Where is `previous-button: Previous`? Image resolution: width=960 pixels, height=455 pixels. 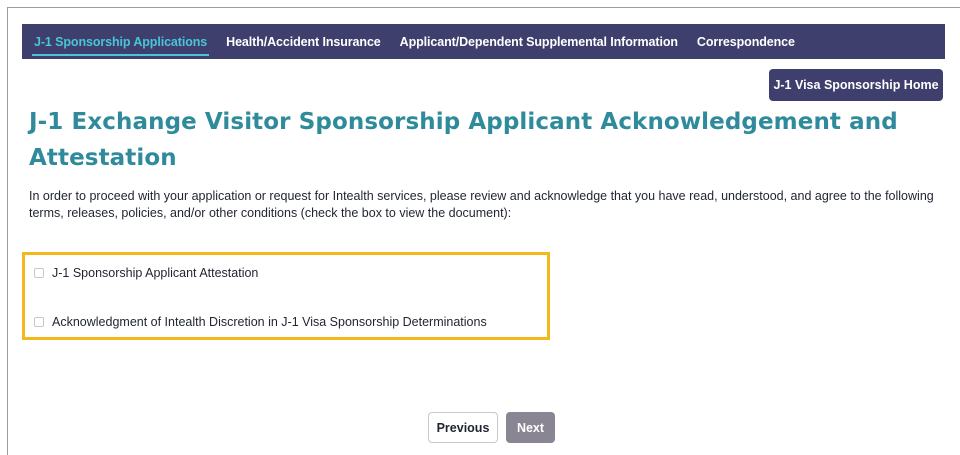 previous-button: Previous is located at coordinates (463, 427).